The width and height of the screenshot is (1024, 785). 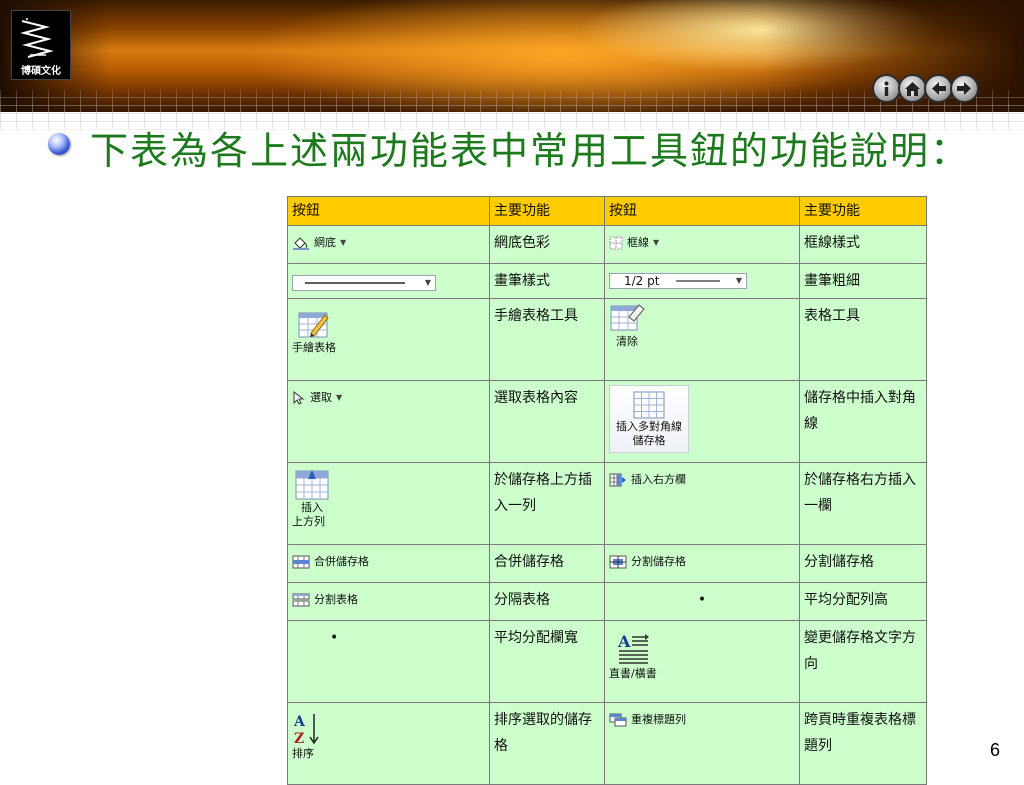 What do you see at coordinates (702, 211) in the screenshot?
I see `col-header-button-2: 按鈕` at bounding box center [702, 211].